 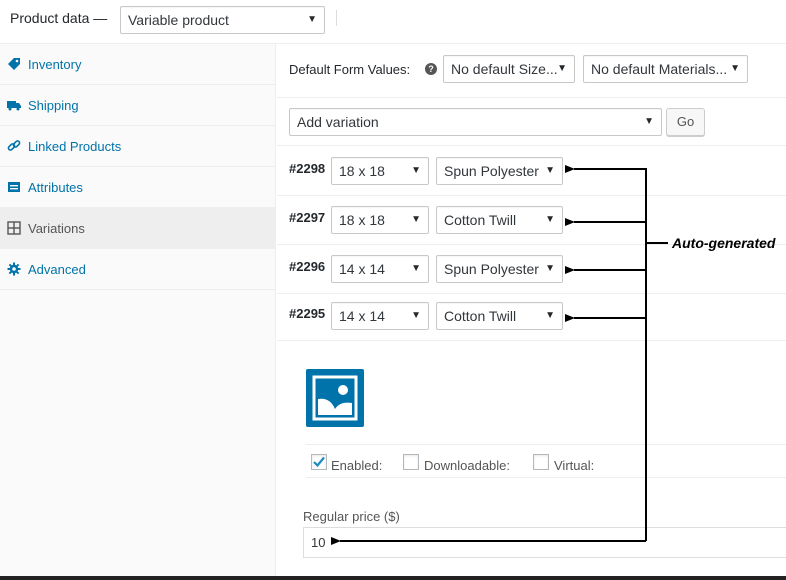 What do you see at coordinates (307, 266) in the screenshot?
I see `variation-id: #2296` at bounding box center [307, 266].